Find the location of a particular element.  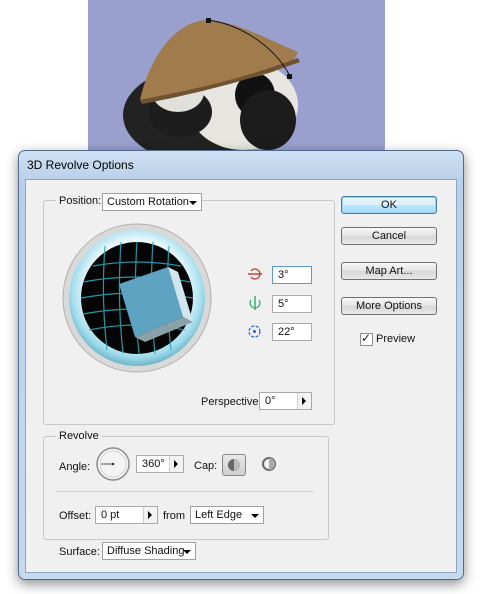

x-axis-rotation-icon is located at coordinates (255, 274).